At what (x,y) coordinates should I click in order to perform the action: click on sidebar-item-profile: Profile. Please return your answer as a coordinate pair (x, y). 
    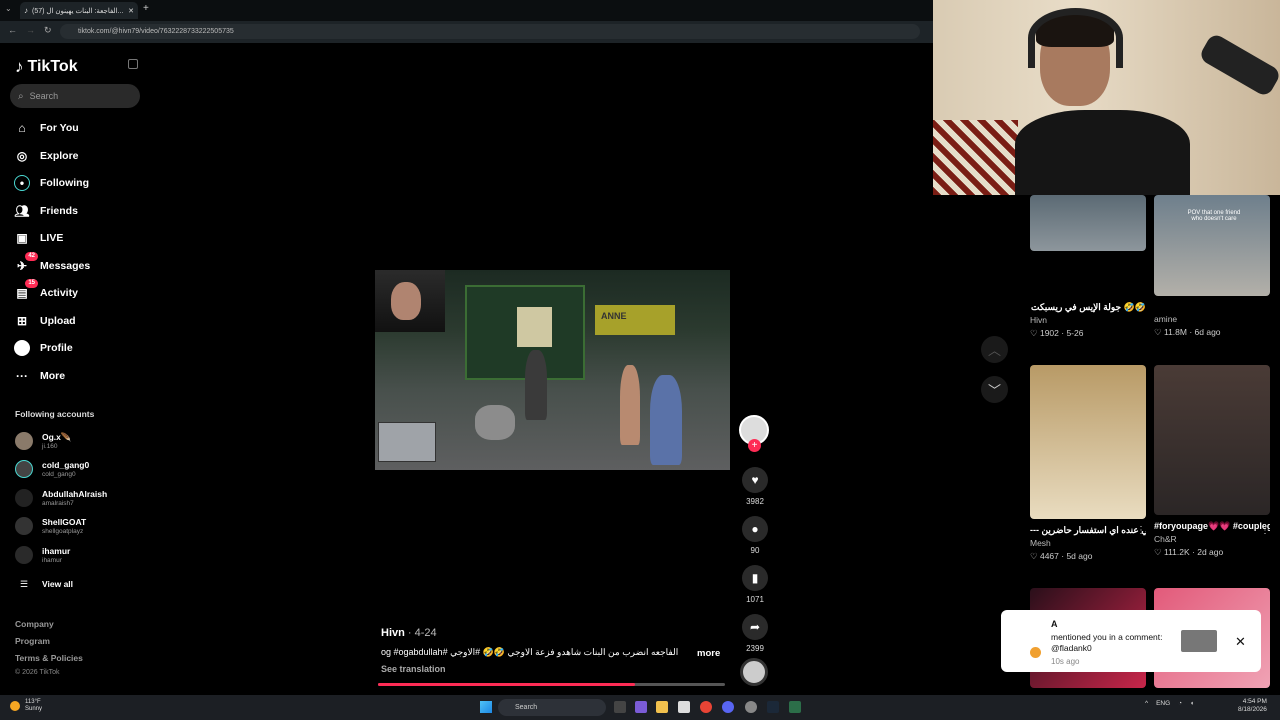
    Looking at the image, I should click on (43, 348).